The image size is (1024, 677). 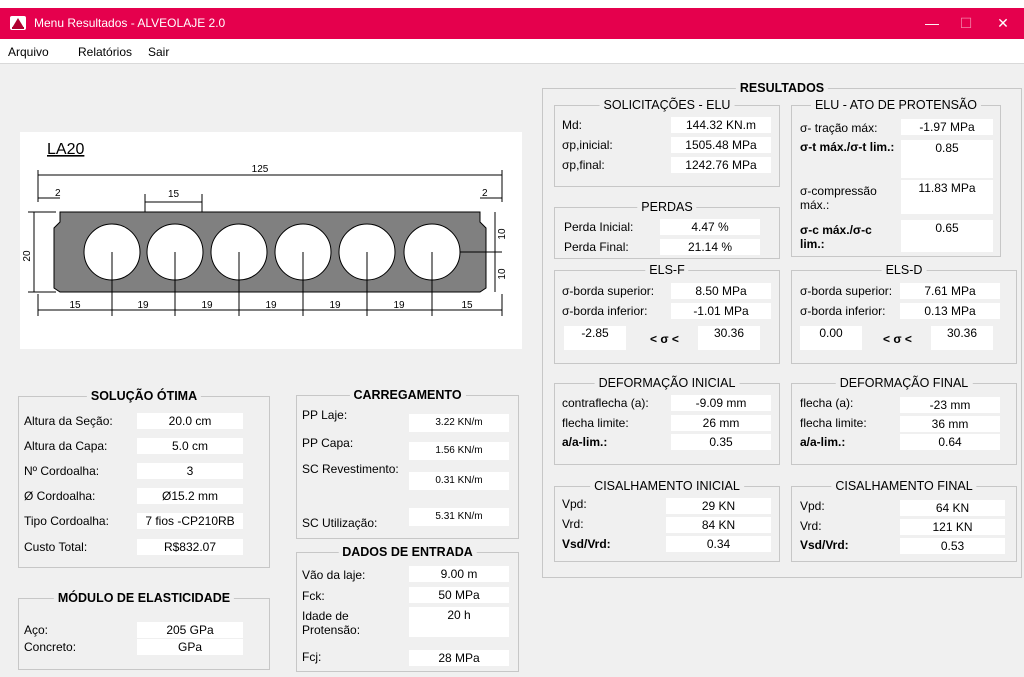 I want to click on vrd-fin-label: Vrd:, so click(x=811, y=526).